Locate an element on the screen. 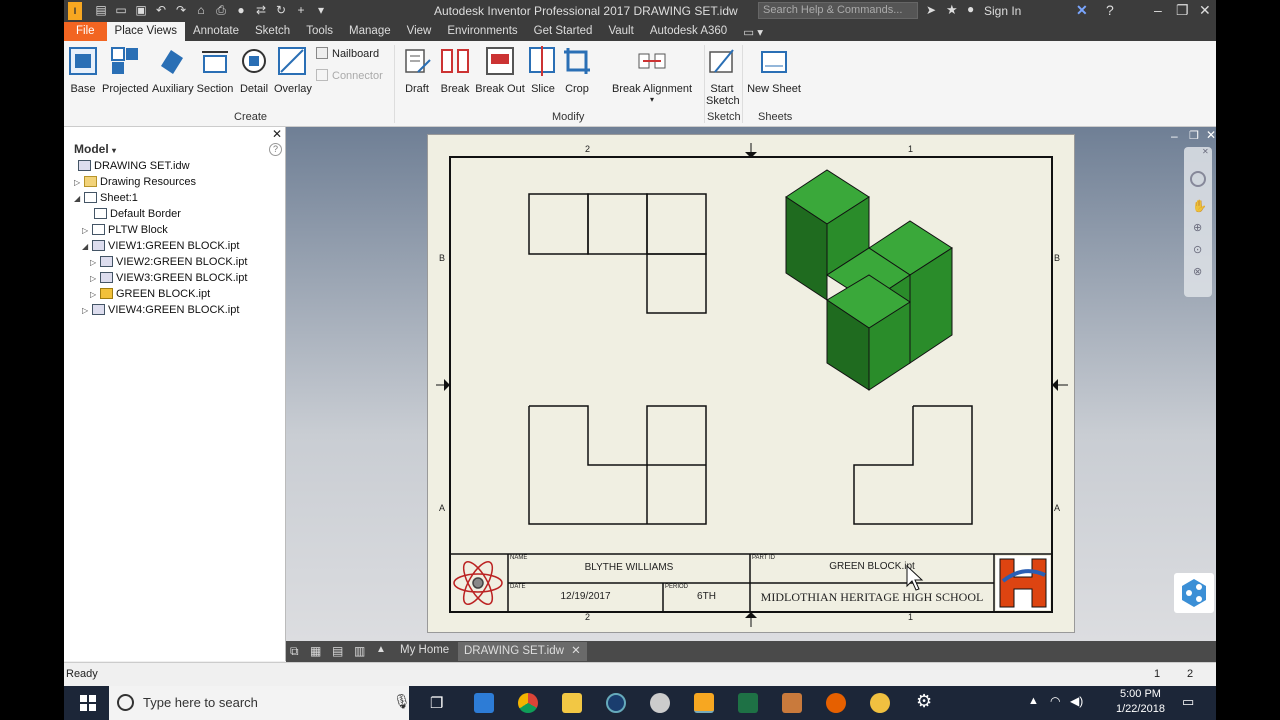 The height and width of the screenshot is (720, 1280). home-icon: ⌂ is located at coordinates (201, 10).